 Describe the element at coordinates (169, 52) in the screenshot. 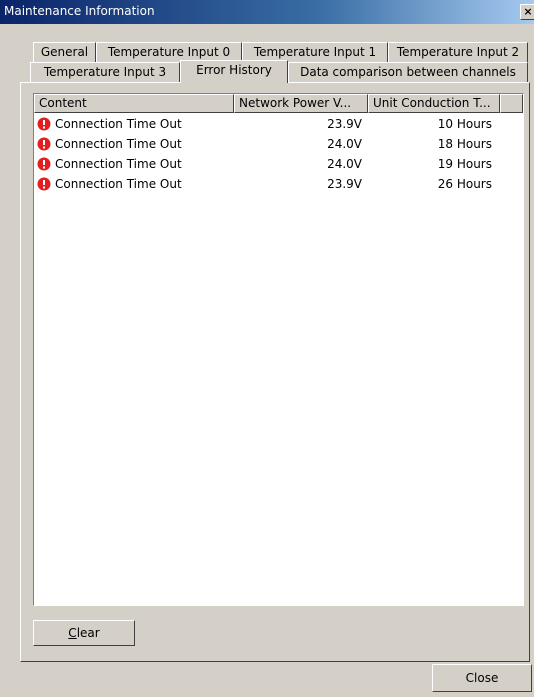

I see `tab-temperature-input-0: Temperature Input 0` at that location.